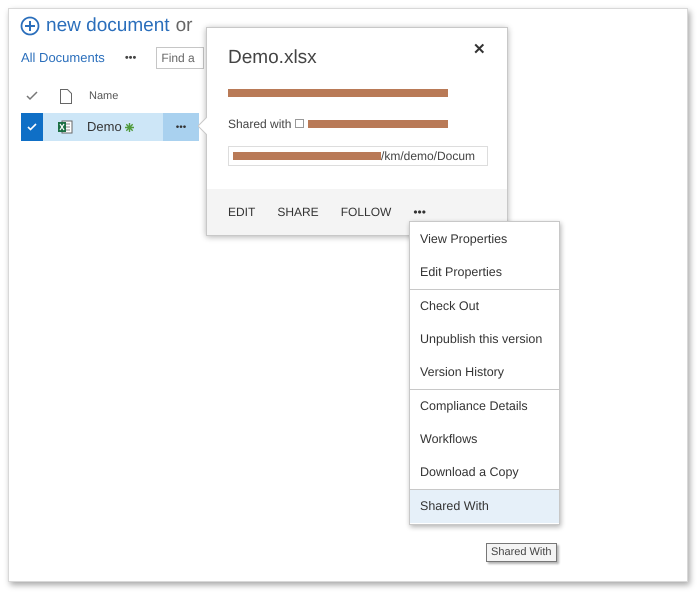 The height and width of the screenshot is (604, 700). What do you see at coordinates (272, 58) in the screenshot?
I see `callout-title: Demo.xlsx` at bounding box center [272, 58].